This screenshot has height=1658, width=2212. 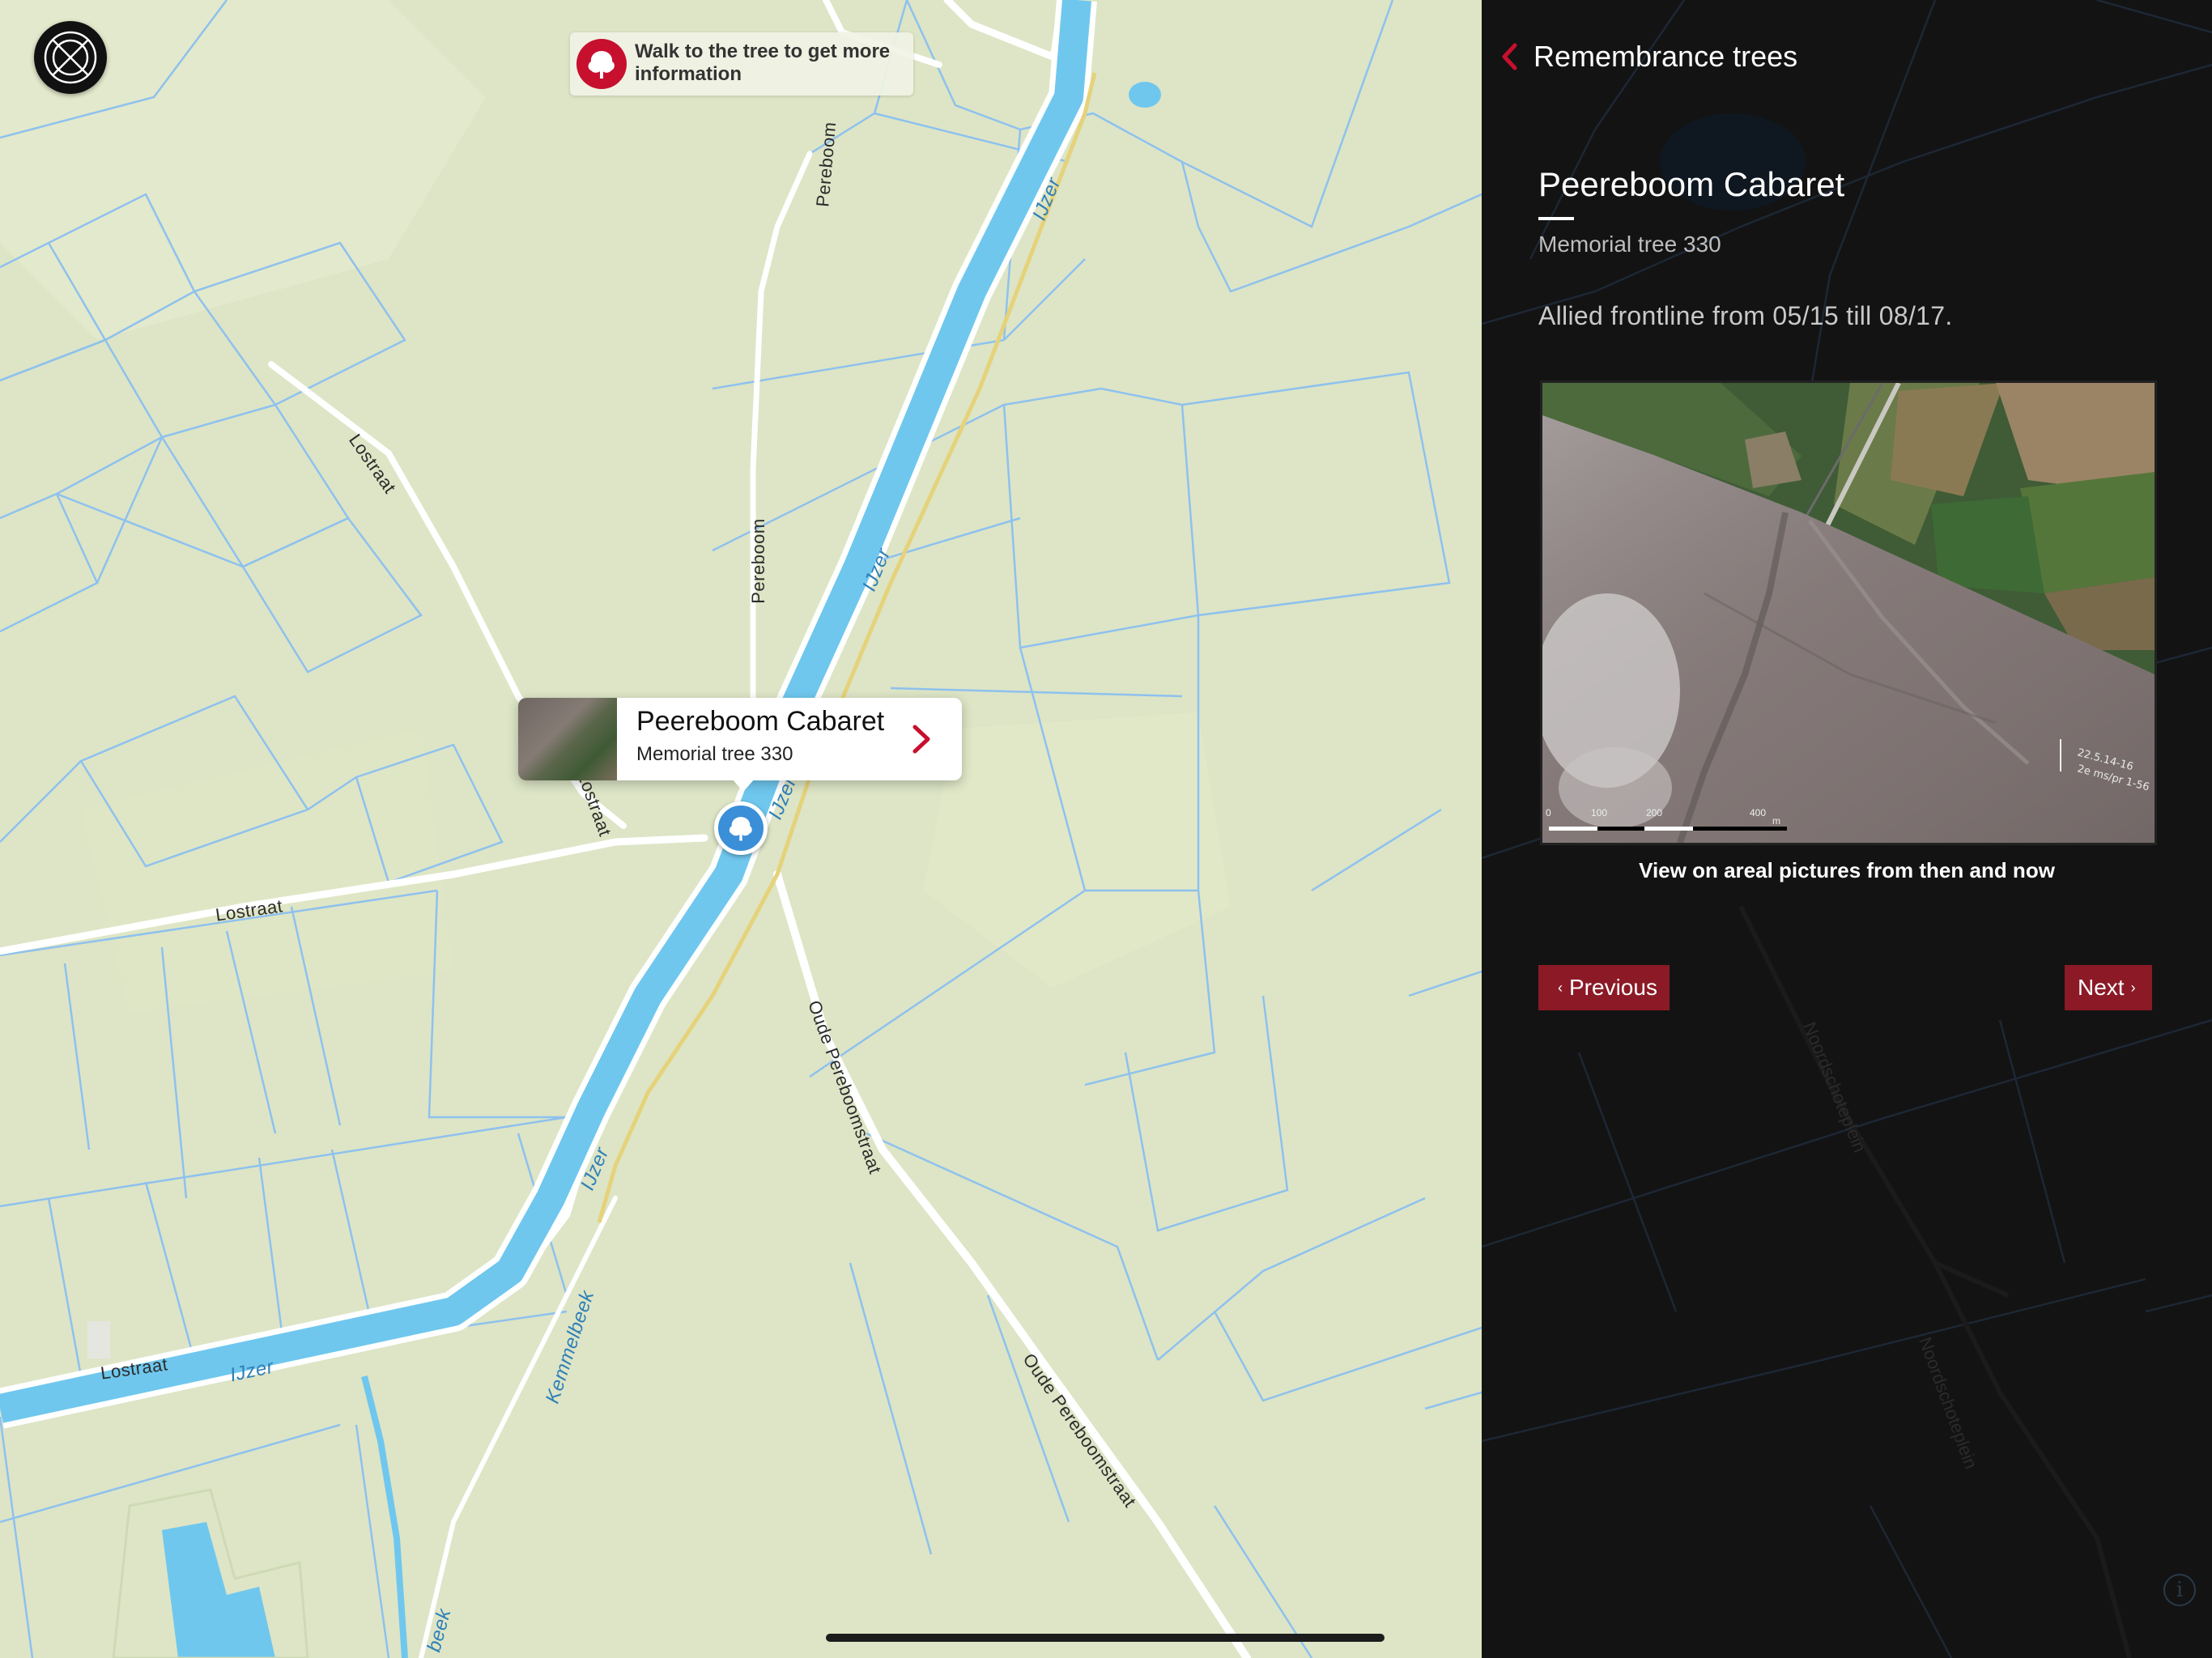 What do you see at coordinates (1759, 812) in the screenshot?
I see `scale-label: 400` at bounding box center [1759, 812].